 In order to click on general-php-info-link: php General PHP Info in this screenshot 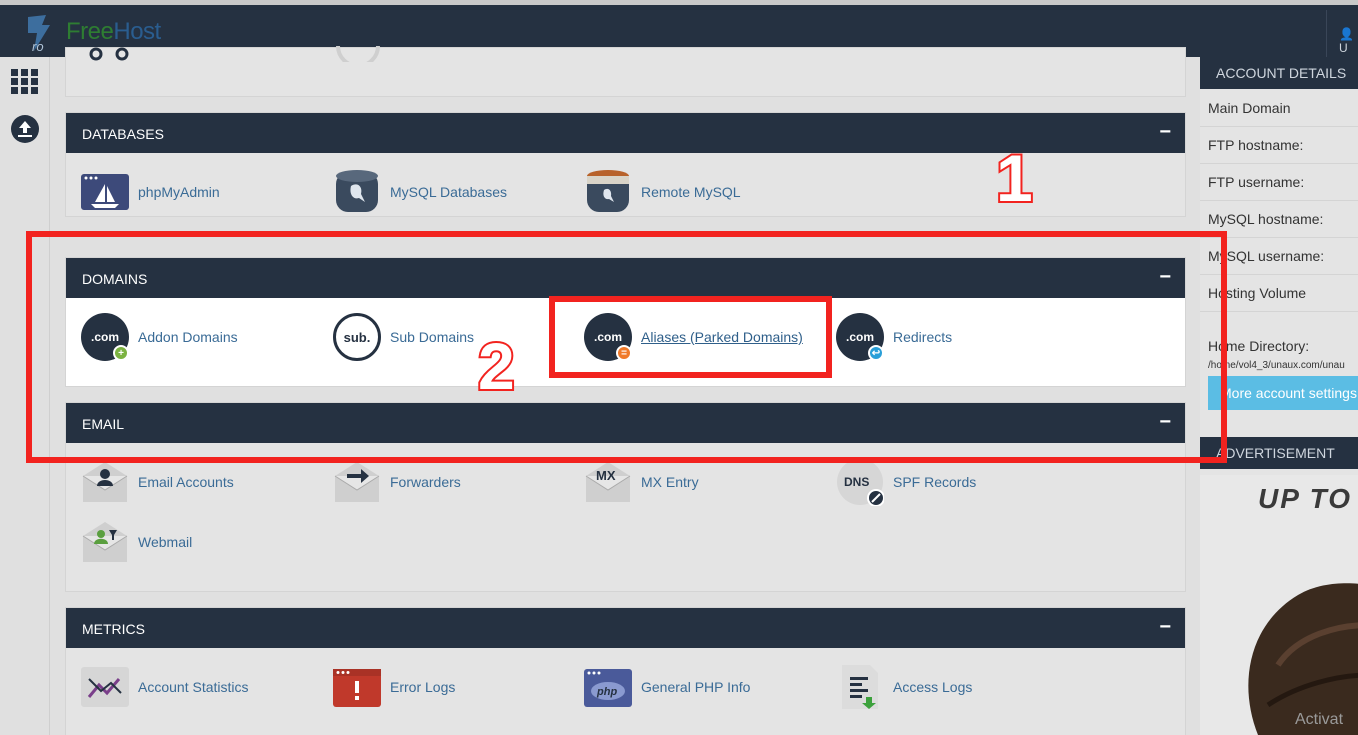, I will do `click(667, 687)`.